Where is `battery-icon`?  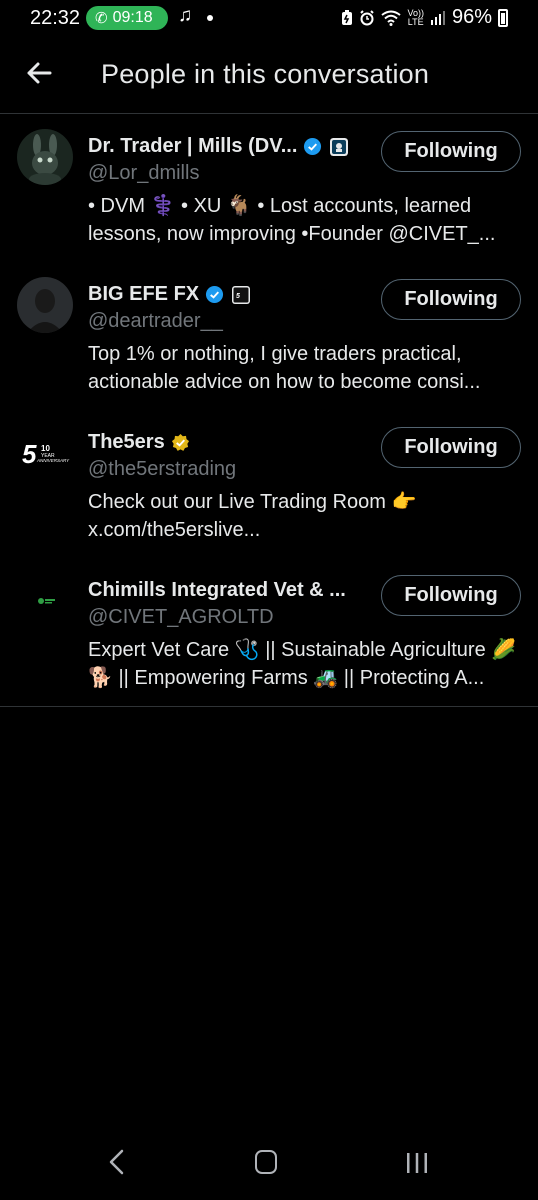
battery-icon is located at coordinates (503, 17).